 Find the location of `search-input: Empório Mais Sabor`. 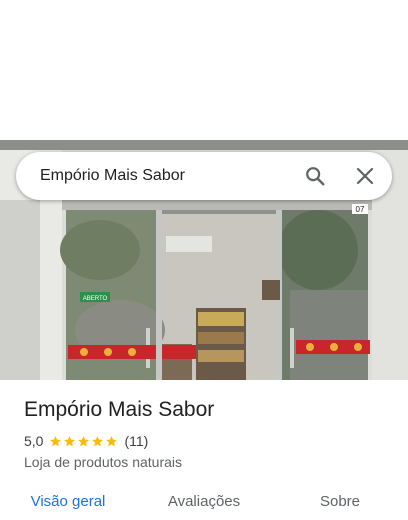

search-input: Empório Mais Sabor is located at coordinates (169, 176).